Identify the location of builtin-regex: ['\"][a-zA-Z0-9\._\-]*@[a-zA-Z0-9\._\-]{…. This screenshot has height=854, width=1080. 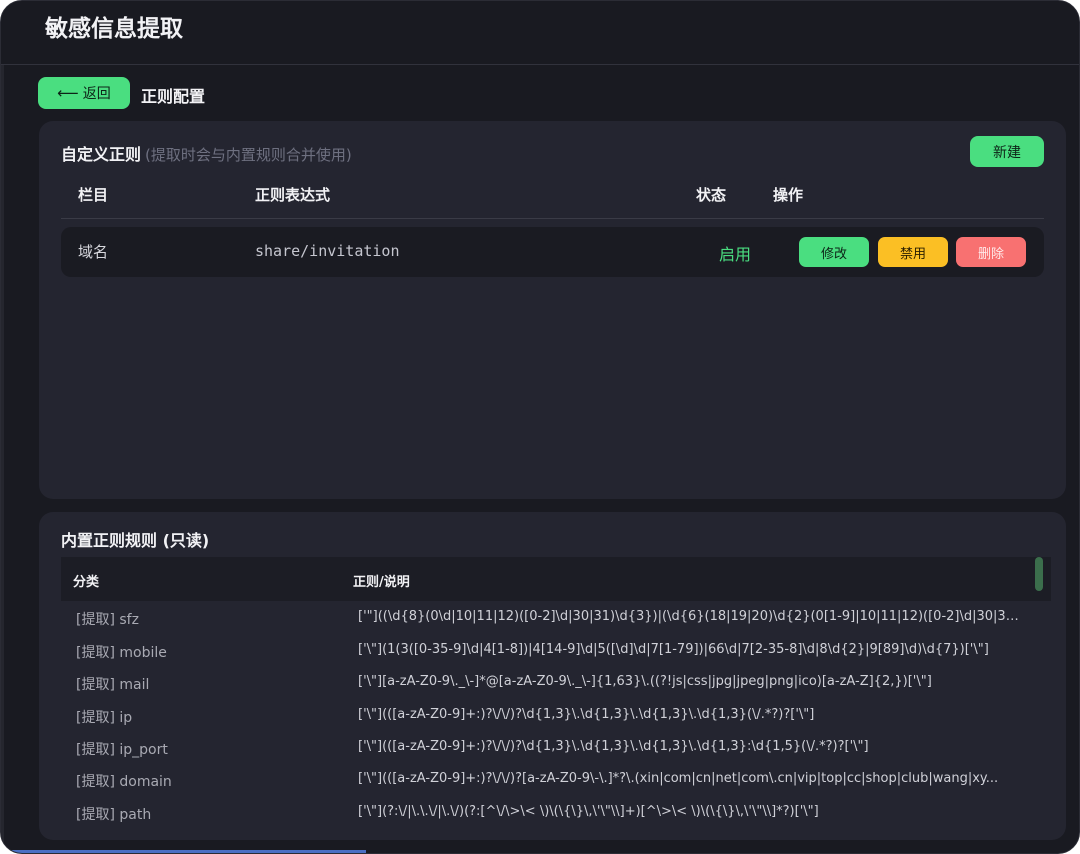
(645, 681).